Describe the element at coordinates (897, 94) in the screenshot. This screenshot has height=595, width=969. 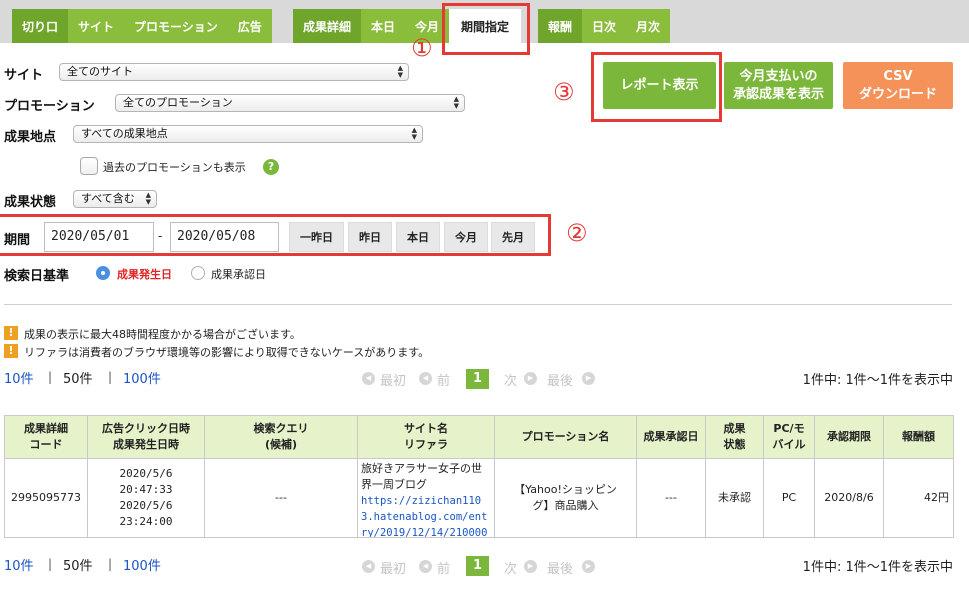
I see `csv-download-line2: ダウンロード` at that location.